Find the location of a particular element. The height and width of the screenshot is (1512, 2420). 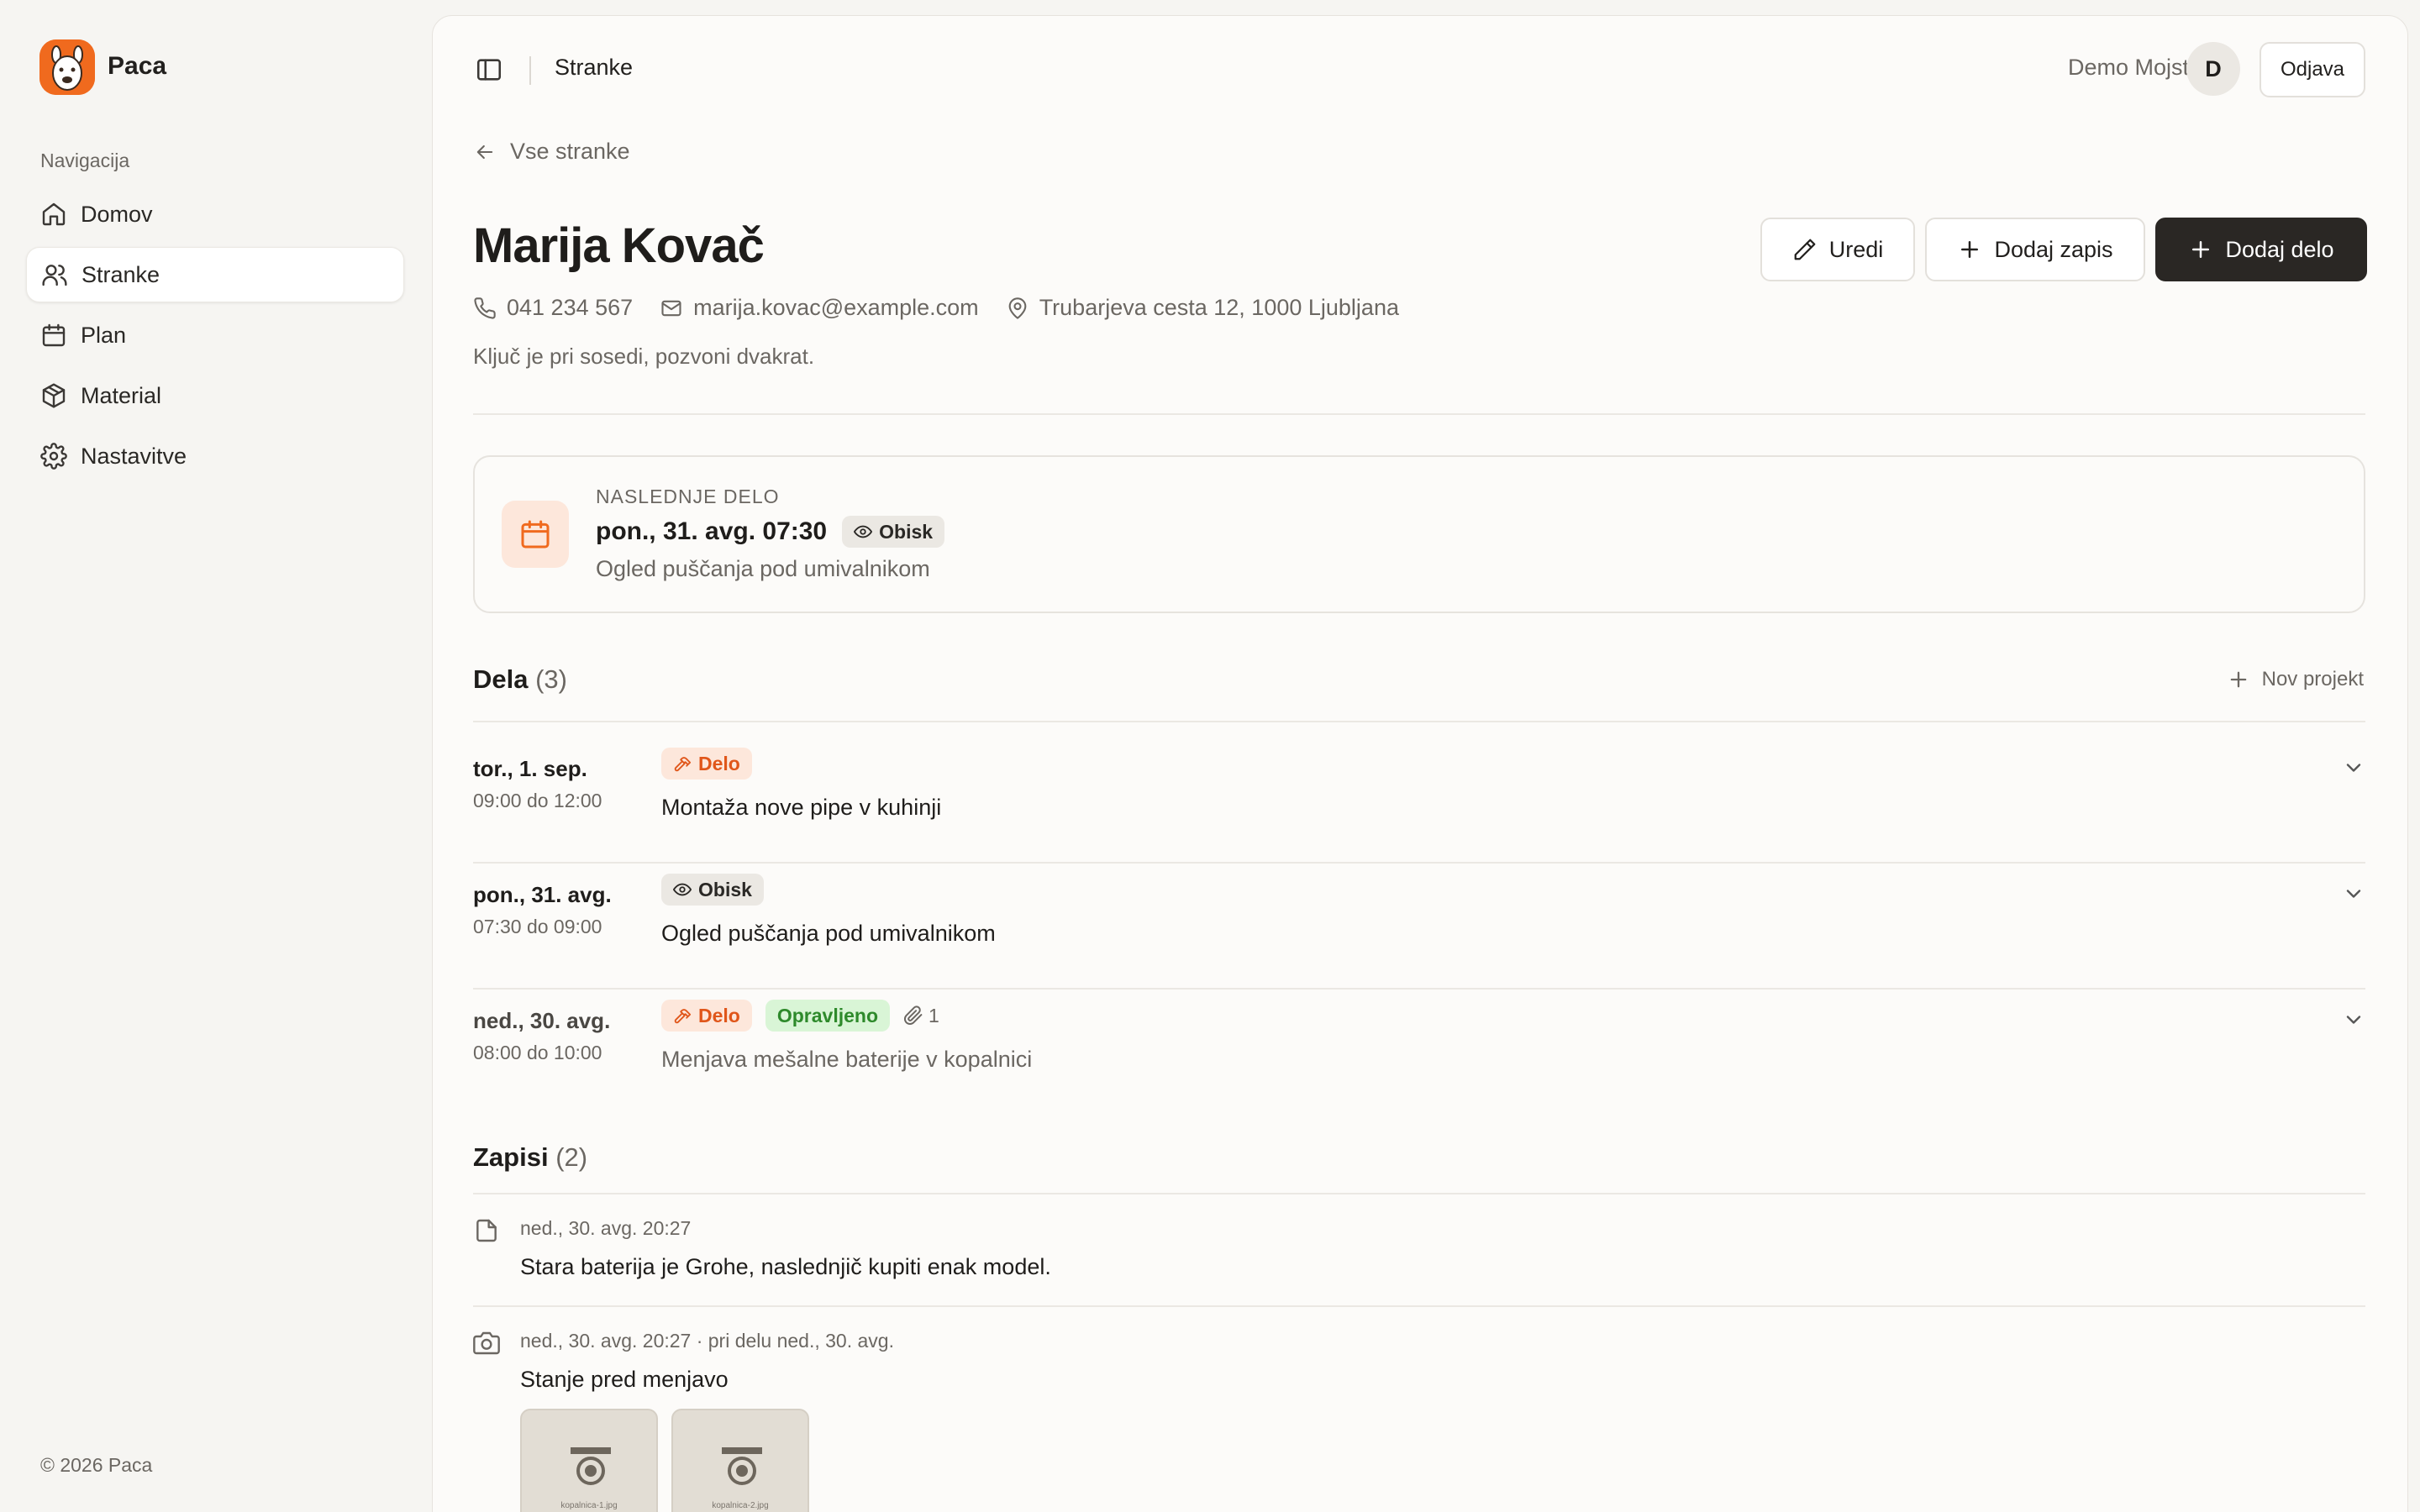

job-time: 07:30 do 09:00 is located at coordinates (537, 926).